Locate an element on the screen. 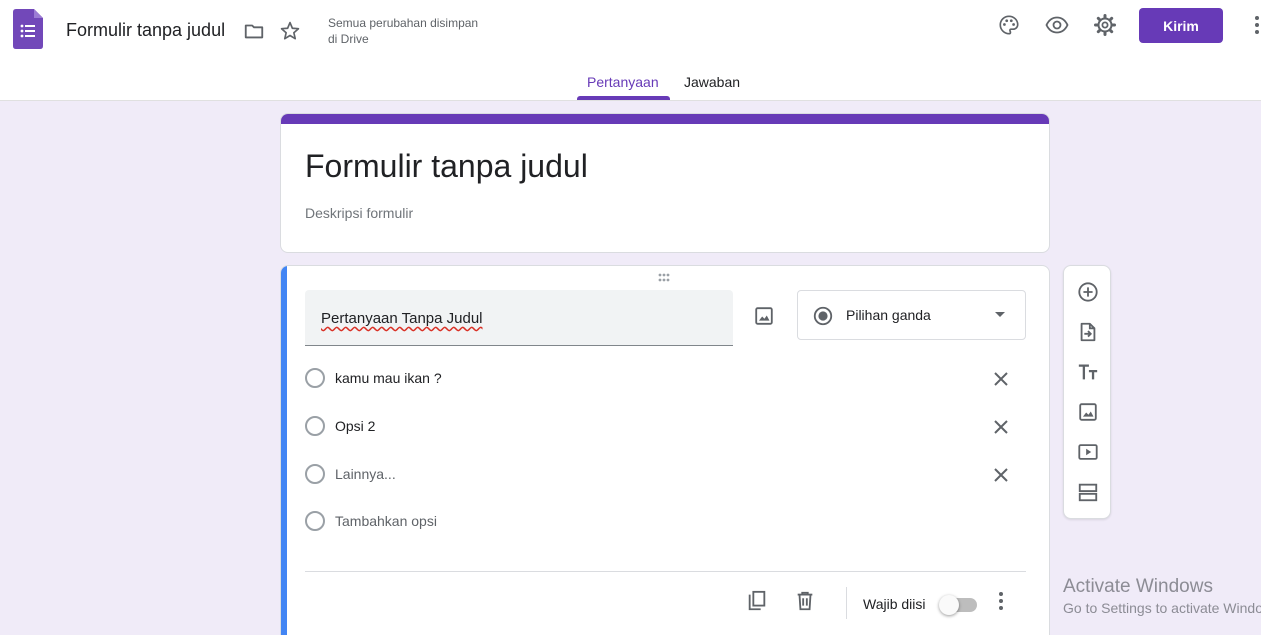 This screenshot has width=1261, height=635. active-tab-indicator is located at coordinates (623, 98).